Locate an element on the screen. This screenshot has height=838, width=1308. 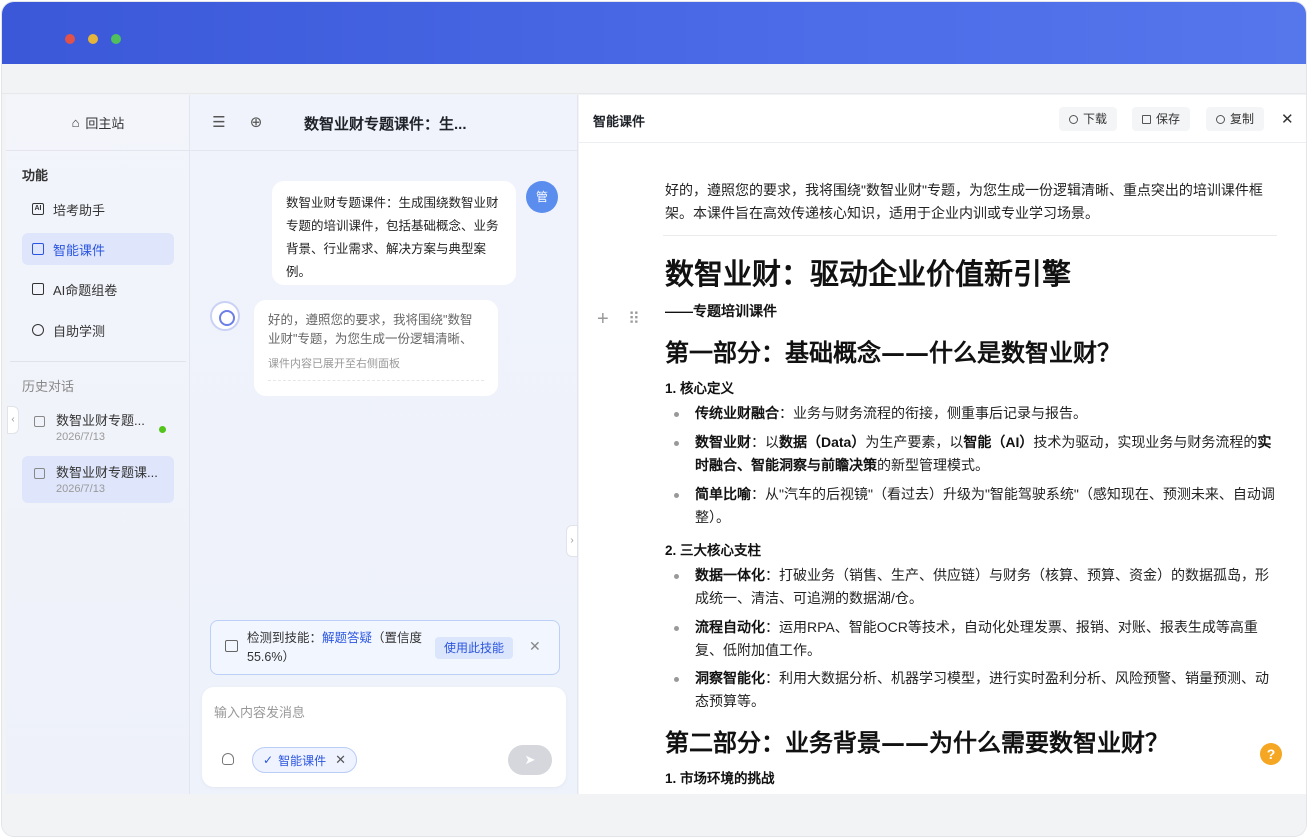
skill-detection-banner: 检测到技能：解题答疑（置信度 55.6%） 使用此技能 ✕ is located at coordinates (385, 647).